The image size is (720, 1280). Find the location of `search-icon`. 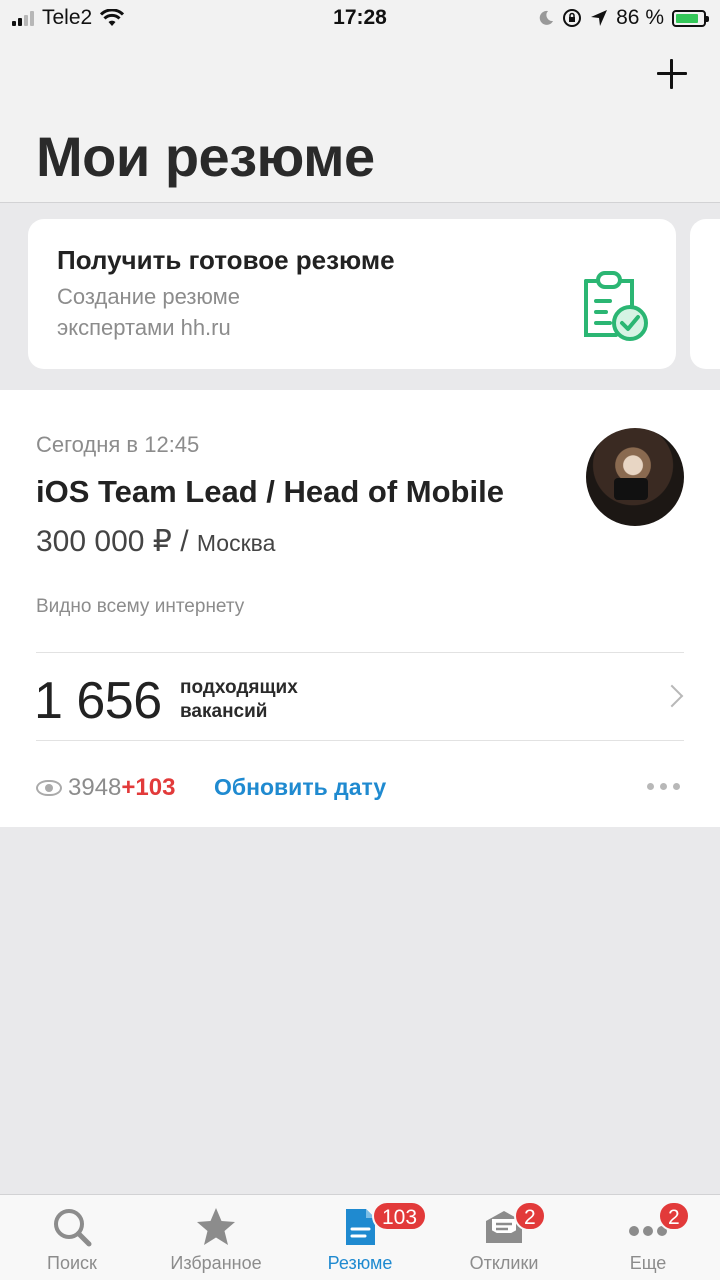

search-icon is located at coordinates (73, 1228).